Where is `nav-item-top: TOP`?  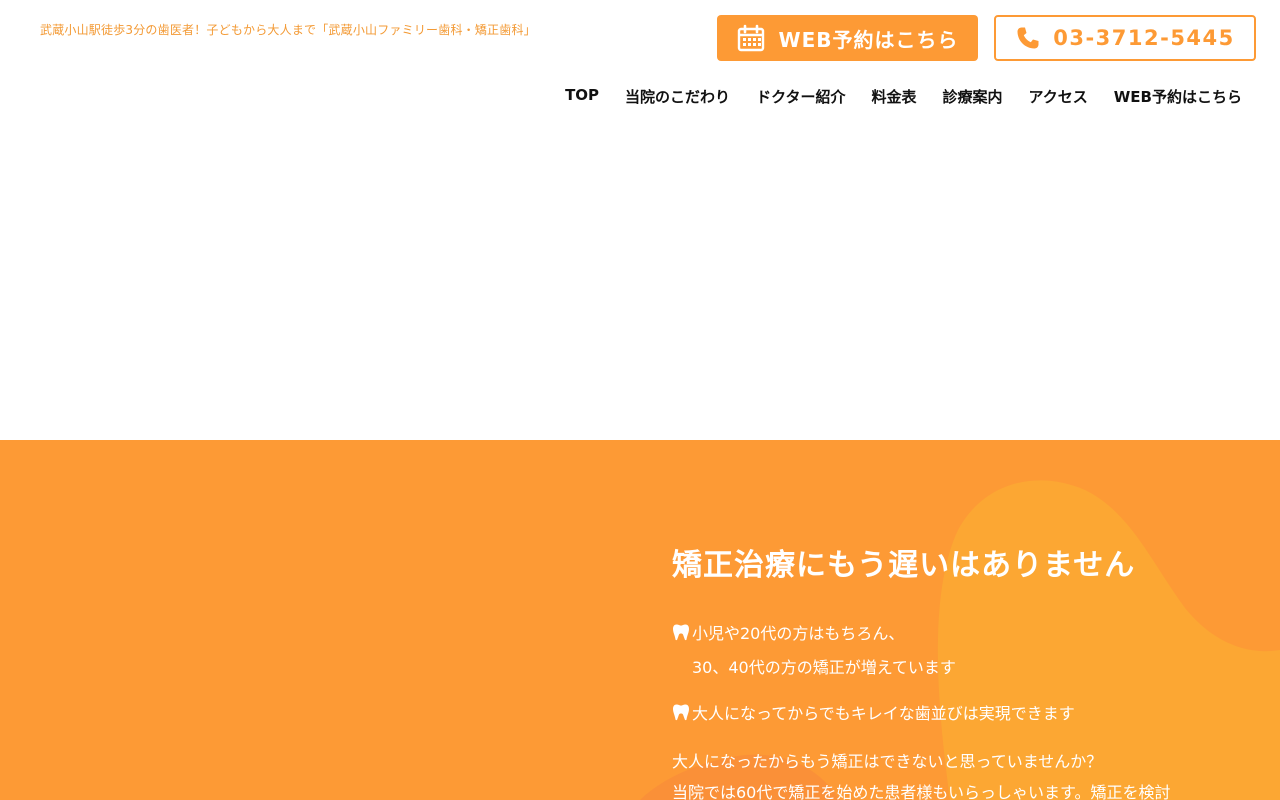
nav-item-top: TOP is located at coordinates (582, 96).